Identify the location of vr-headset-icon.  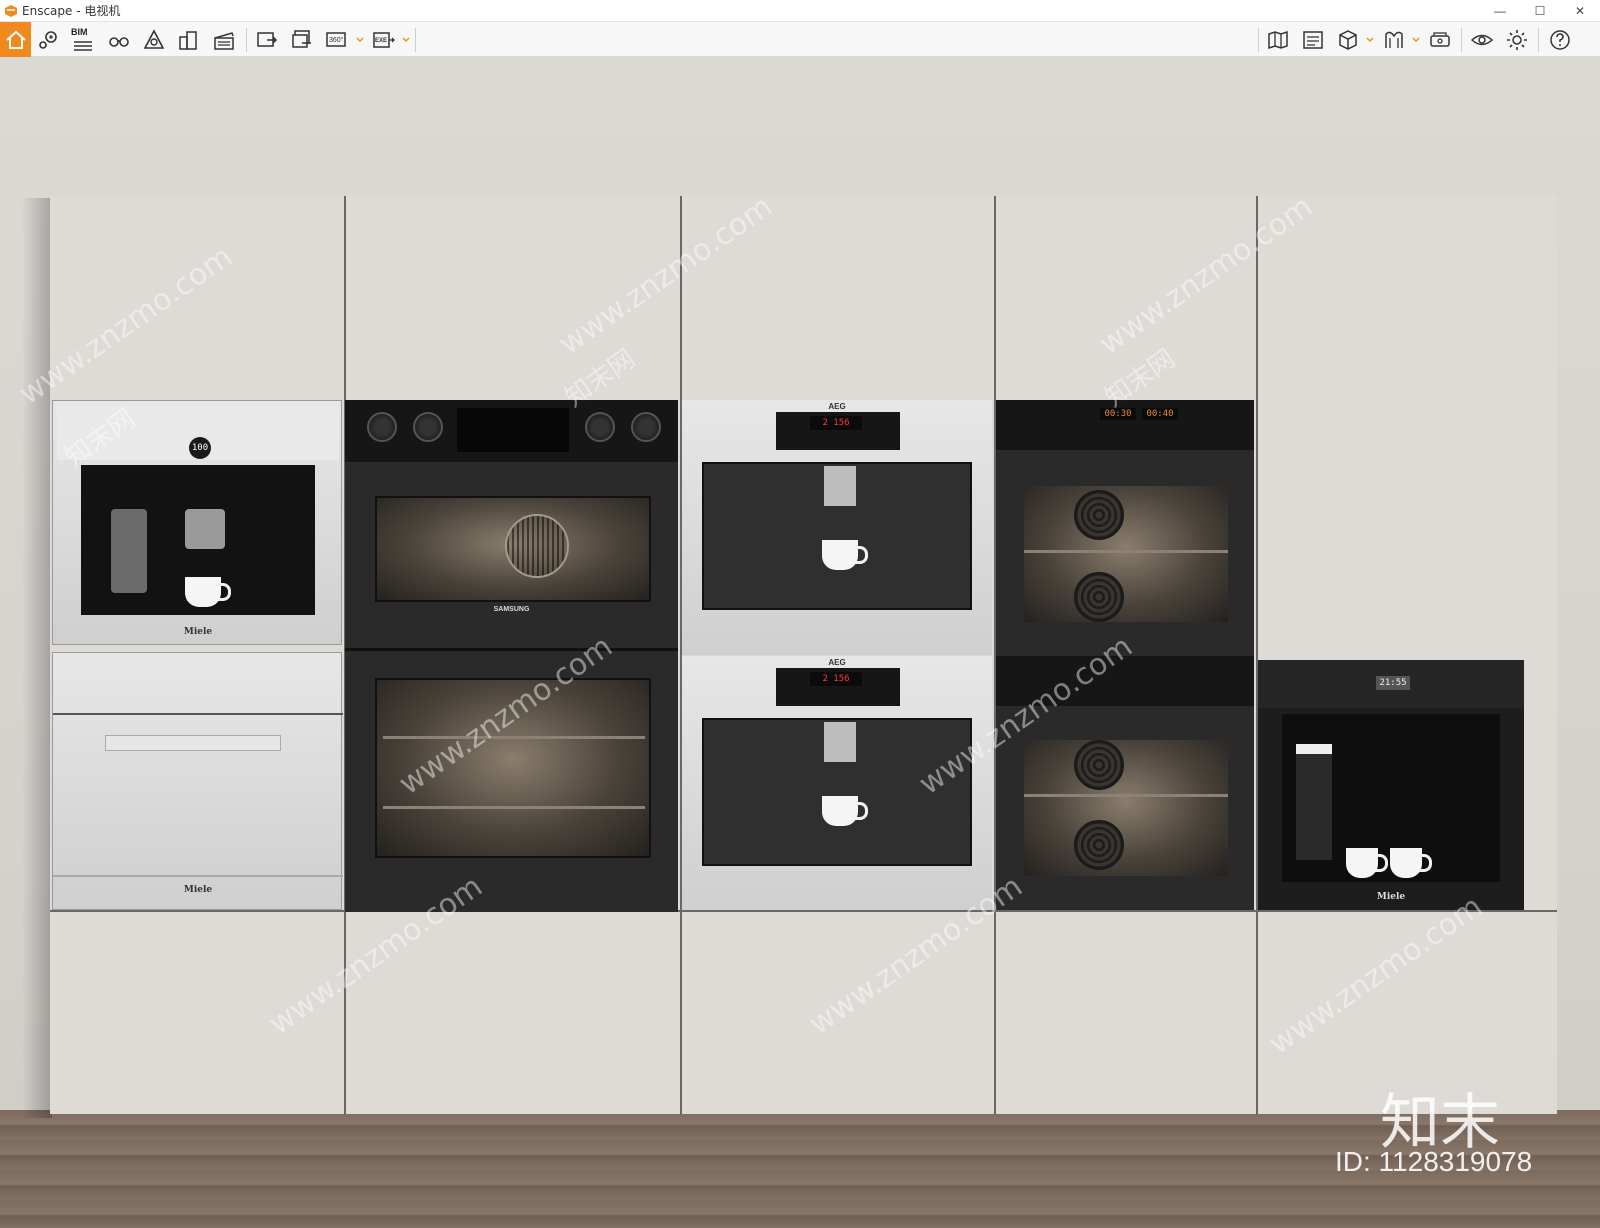
(1440, 39).